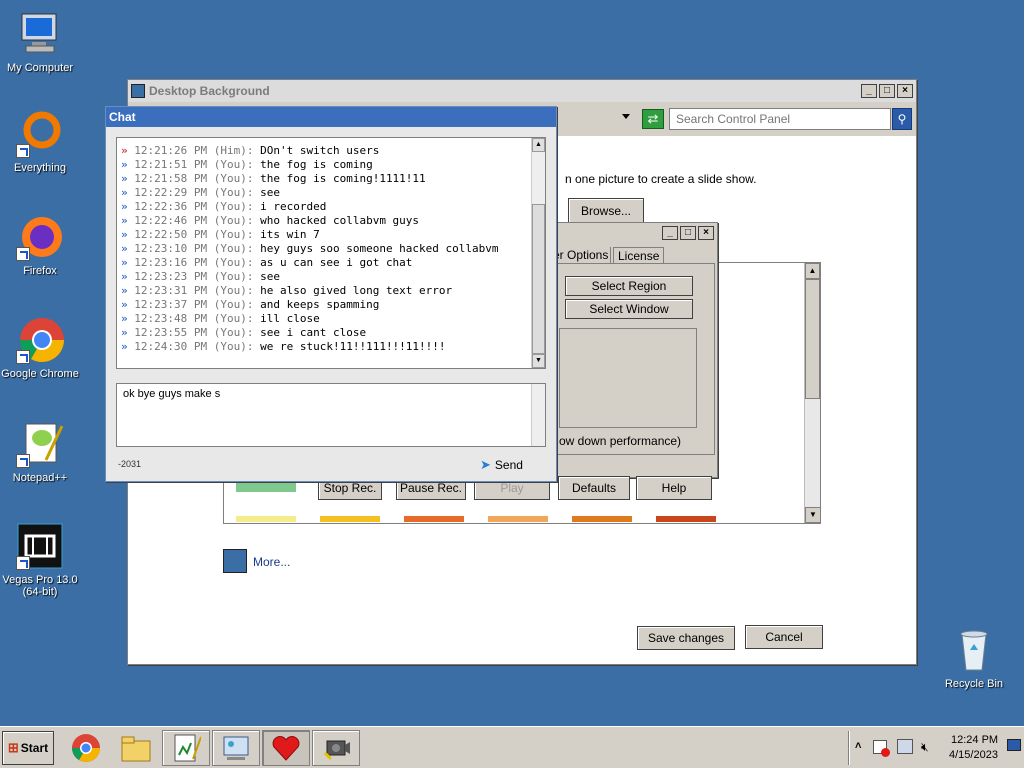  What do you see at coordinates (28, 748) in the screenshot?
I see `start-button: ⊞ Start` at bounding box center [28, 748].